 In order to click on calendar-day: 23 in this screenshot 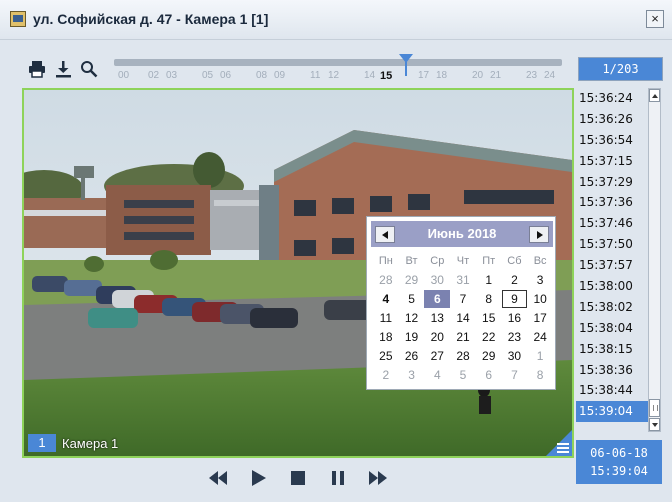, I will do `click(515, 337)`.